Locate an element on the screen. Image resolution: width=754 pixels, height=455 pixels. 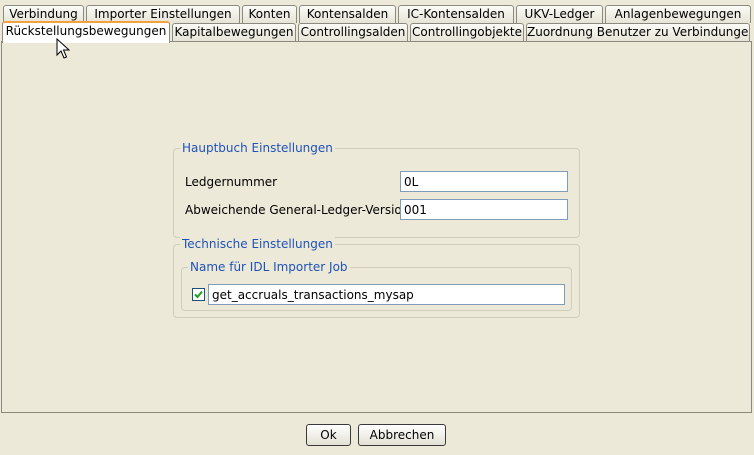
tab-kapitalbewegungen: Kapitalbewegungen is located at coordinates (234, 32).